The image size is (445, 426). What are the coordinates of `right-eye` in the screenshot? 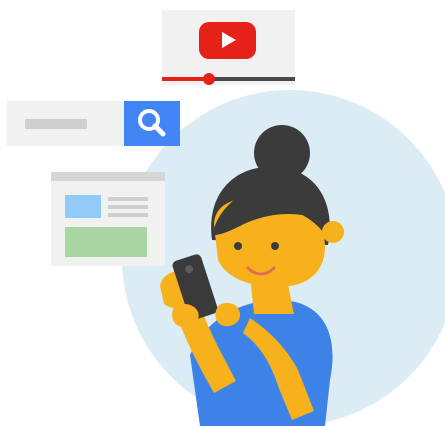 It's located at (275, 246).